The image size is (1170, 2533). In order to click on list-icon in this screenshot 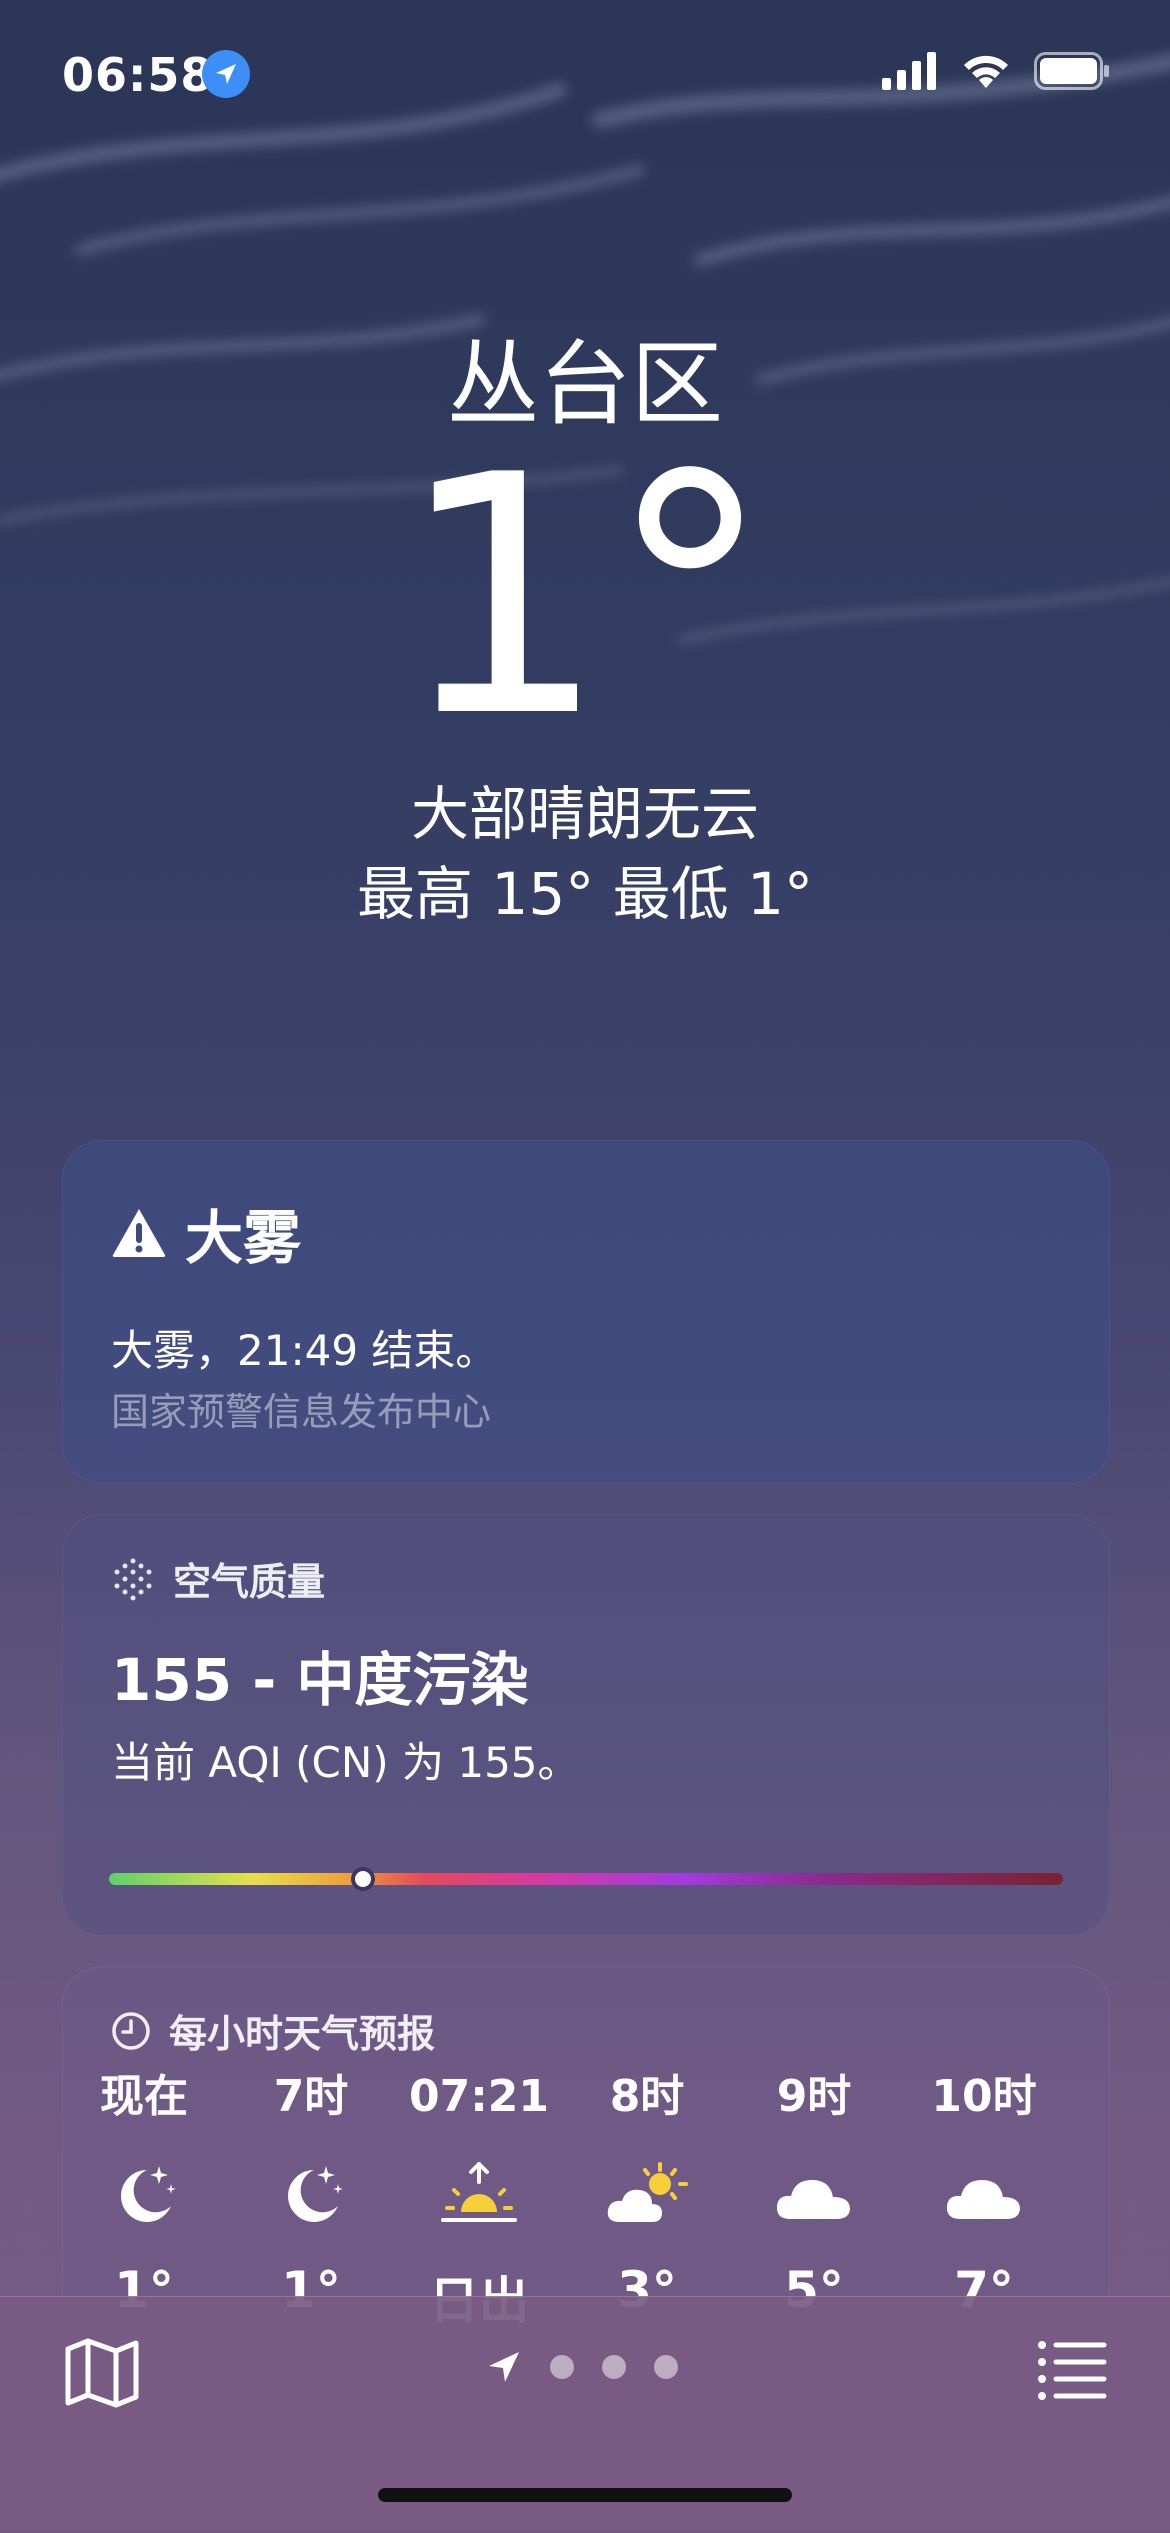, I will do `click(1072, 2370)`.